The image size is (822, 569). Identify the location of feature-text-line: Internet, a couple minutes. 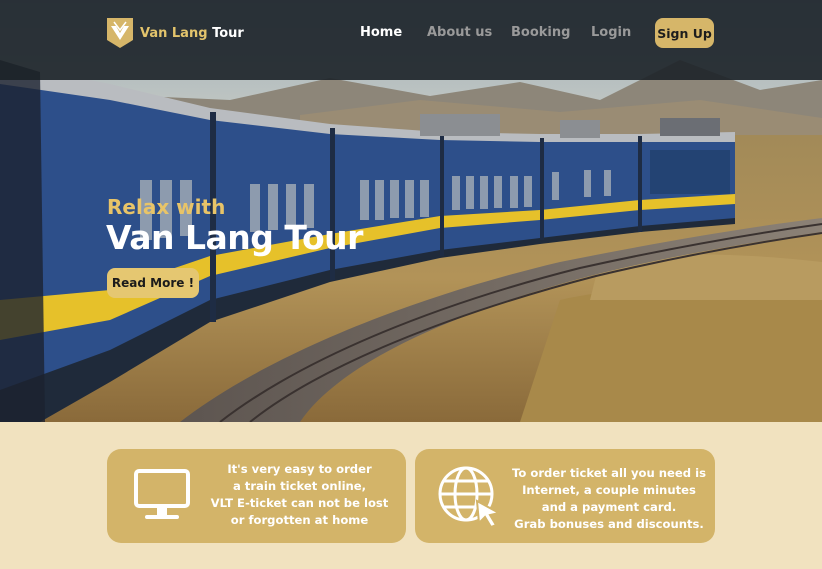
(609, 490).